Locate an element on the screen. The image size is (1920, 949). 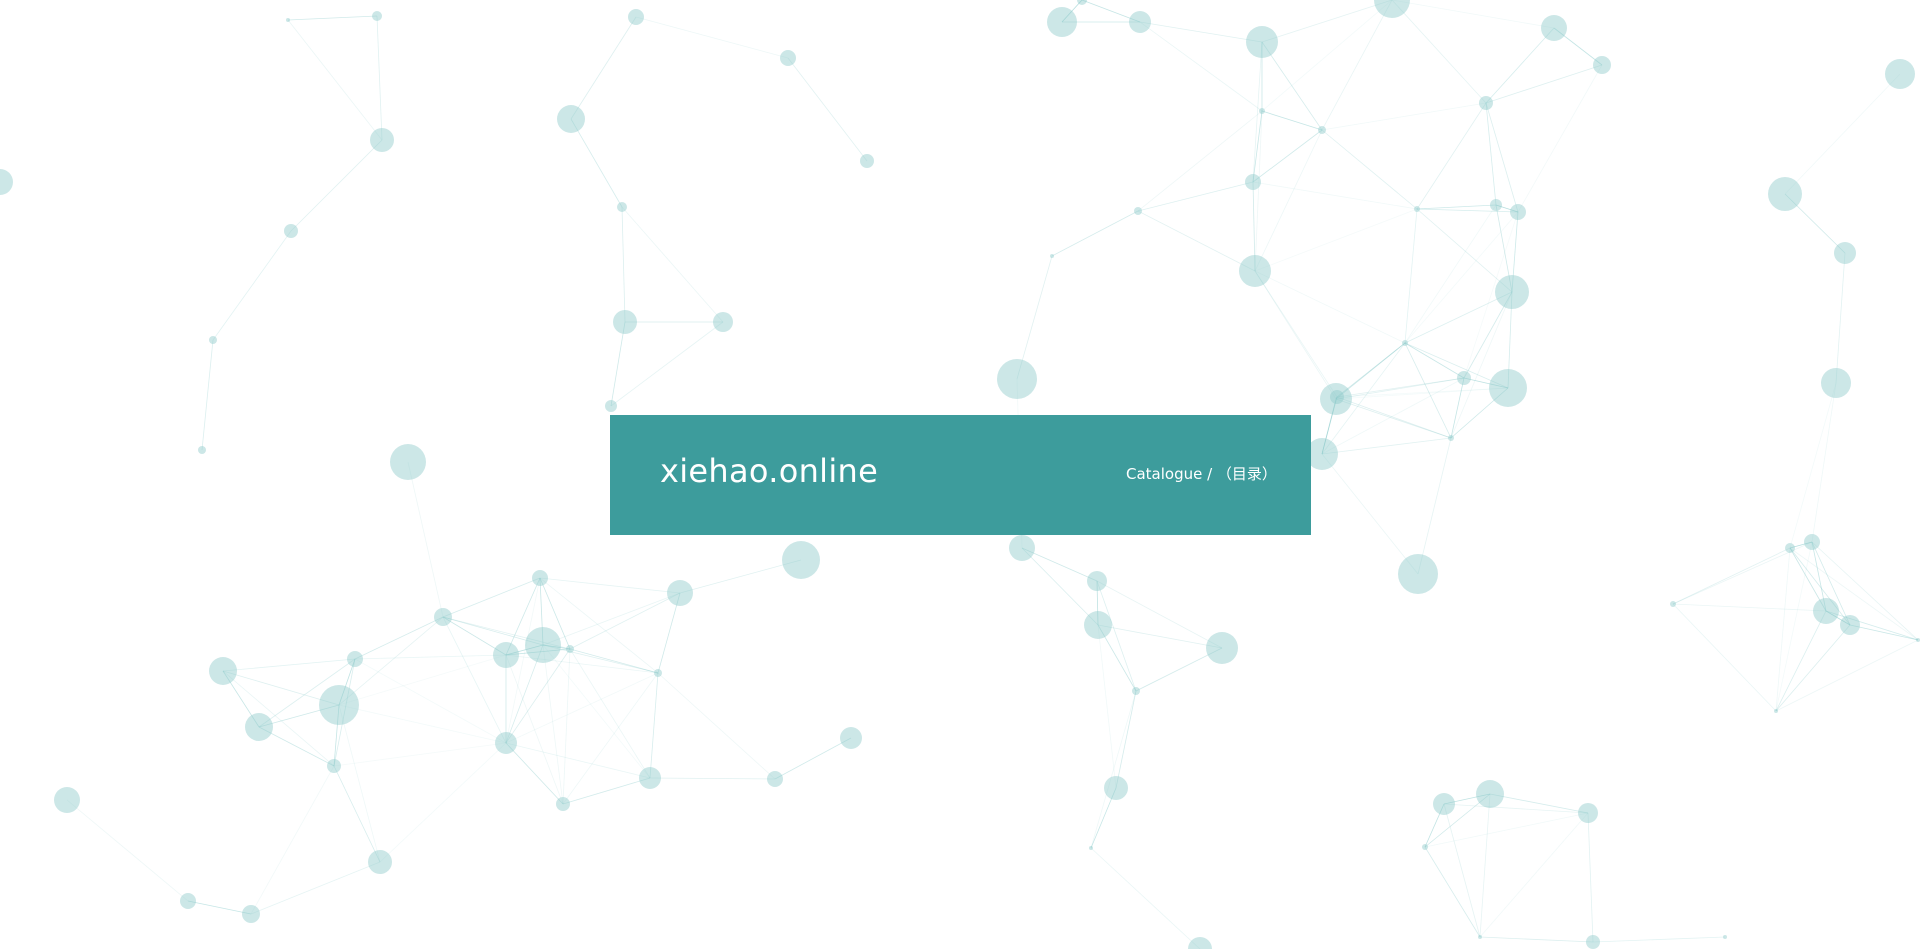
site-title: xiehao.online is located at coordinates (769, 471).